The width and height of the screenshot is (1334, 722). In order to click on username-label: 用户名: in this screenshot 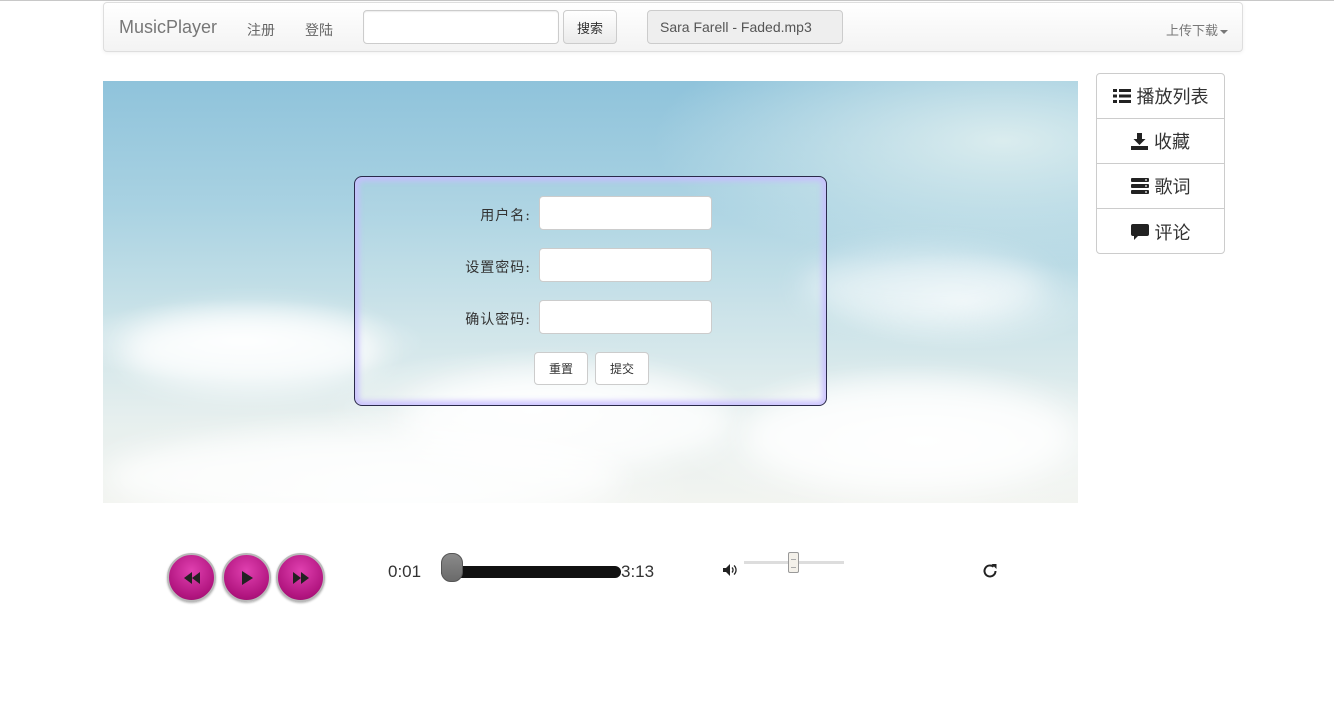, I will do `click(505, 216)`.